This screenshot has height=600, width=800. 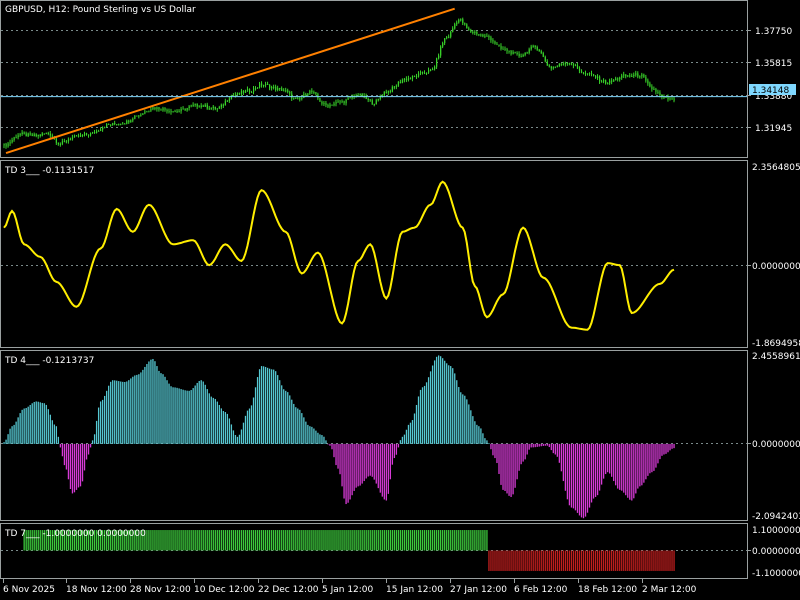 What do you see at coordinates (776, 531) in the screenshot?
I see `td7-tick-label: 1.1000000` at bounding box center [776, 531].